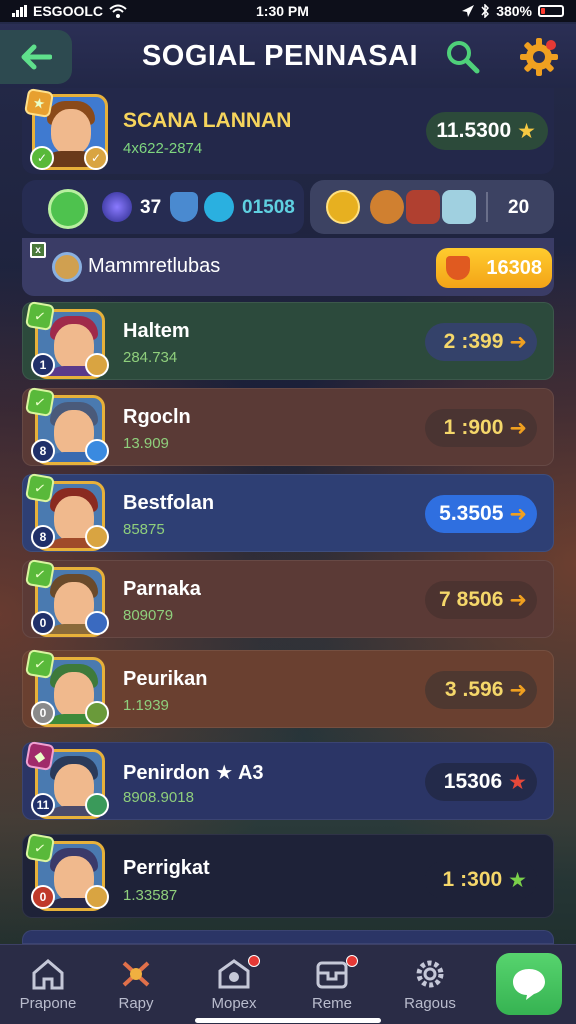 The width and height of the screenshot is (576, 1024). What do you see at coordinates (288, 780) in the screenshot?
I see `player-row: ◆ 11 Penirdon ★ A3 8908.9018 15306 ★` at bounding box center [288, 780].